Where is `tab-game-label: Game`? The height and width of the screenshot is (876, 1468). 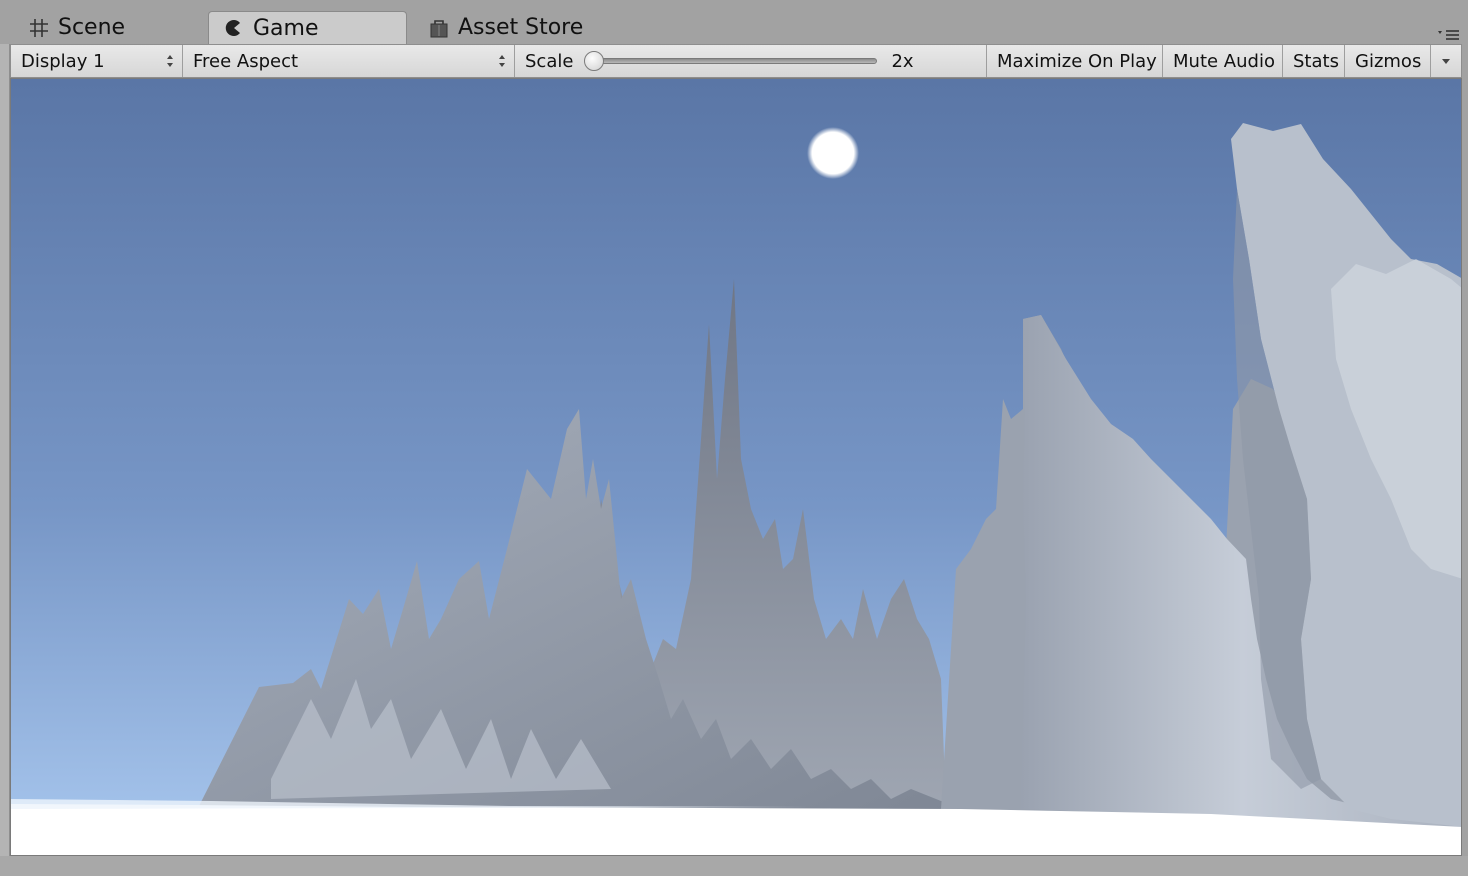 tab-game-label: Game is located at coordinates (286, 28).